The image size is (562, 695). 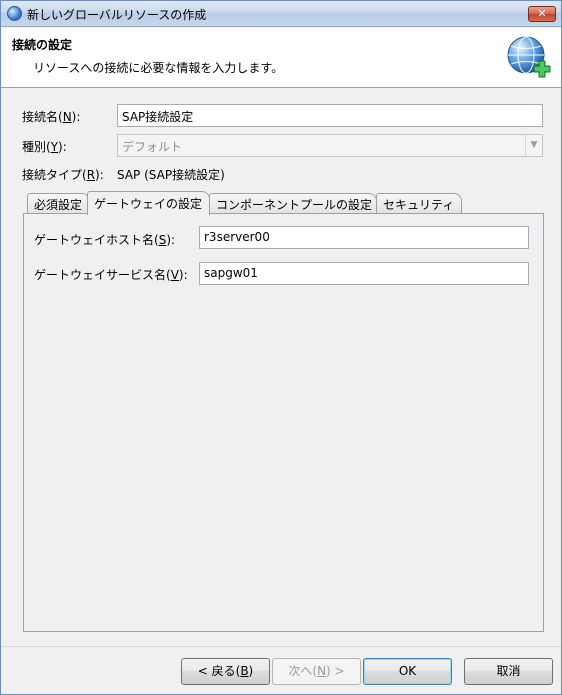 I want to click on connection-type-value: SAP (SAP接続設定), so click(x=171, y=175).